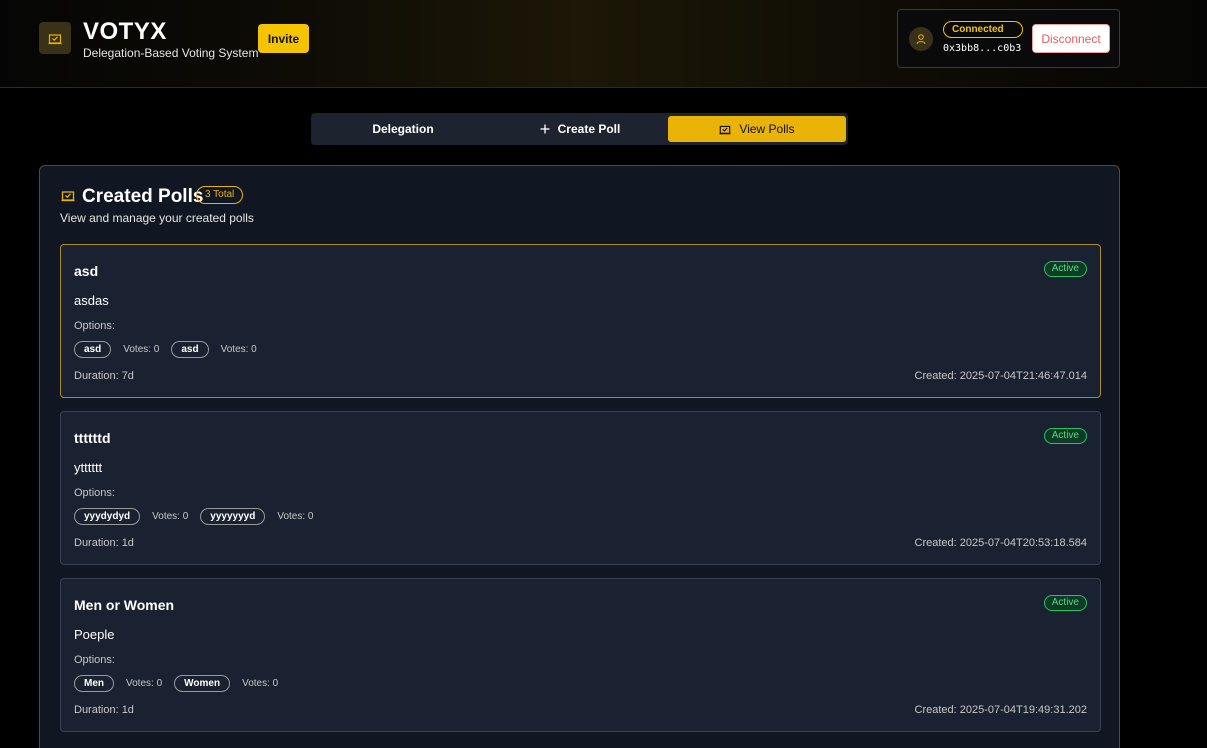 The height and width of the screenshot is (748, 1207). What do you see at coordinates (143, 196) in the screenshot?
I see `panel-title: Created Polls` at bounding box center [143, 196].